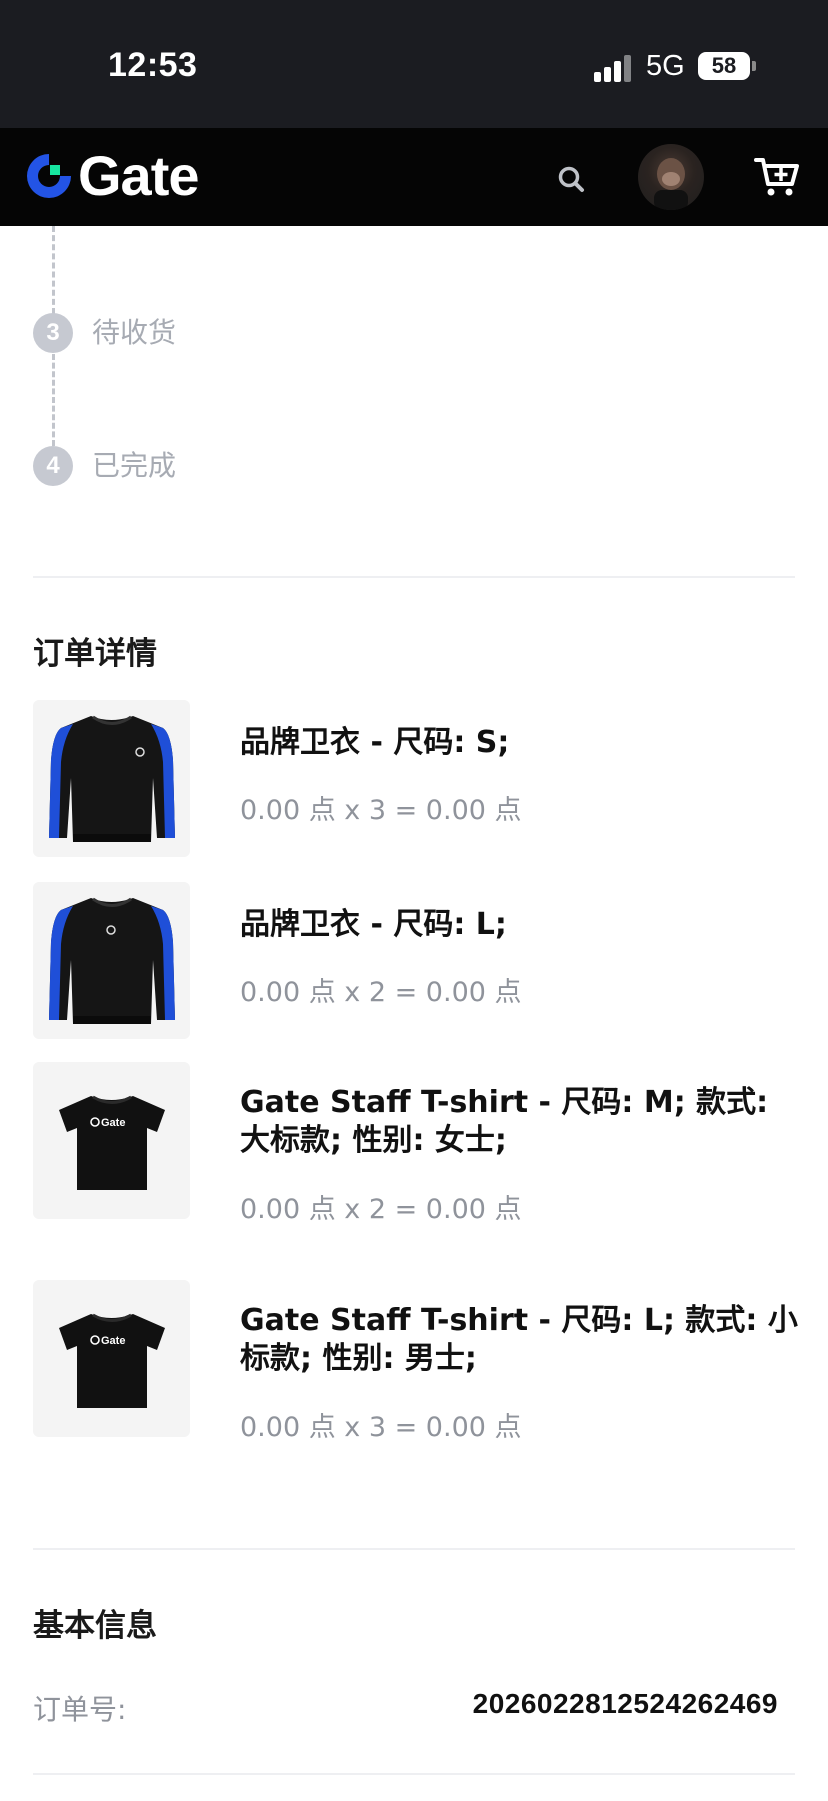 This screenshot has width=828, height=1801. Describe the element at coordinates (53, 333) in the screenshot. I see `step-number-3: 3` at that location.